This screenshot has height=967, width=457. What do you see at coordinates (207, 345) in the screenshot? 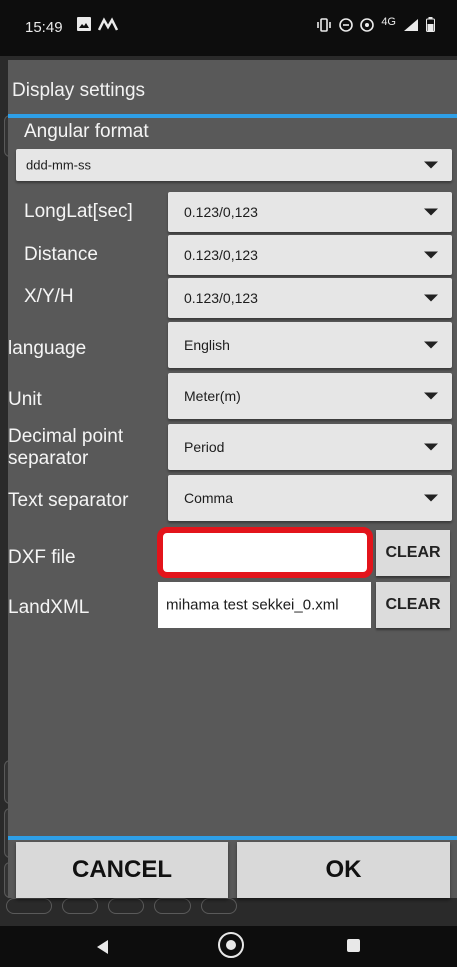
I see `language-value: English` at bounding box center [207, 345].